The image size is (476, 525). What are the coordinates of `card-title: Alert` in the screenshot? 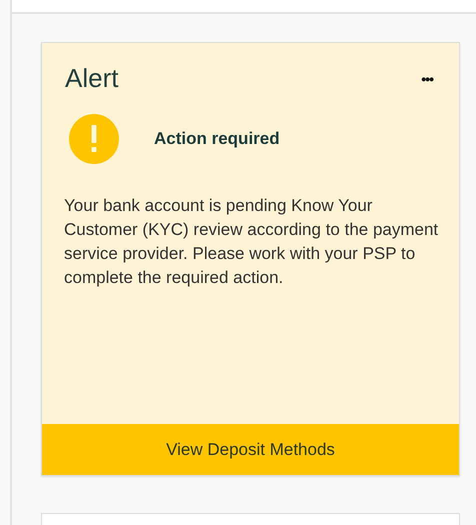 It's located at (91, 78).